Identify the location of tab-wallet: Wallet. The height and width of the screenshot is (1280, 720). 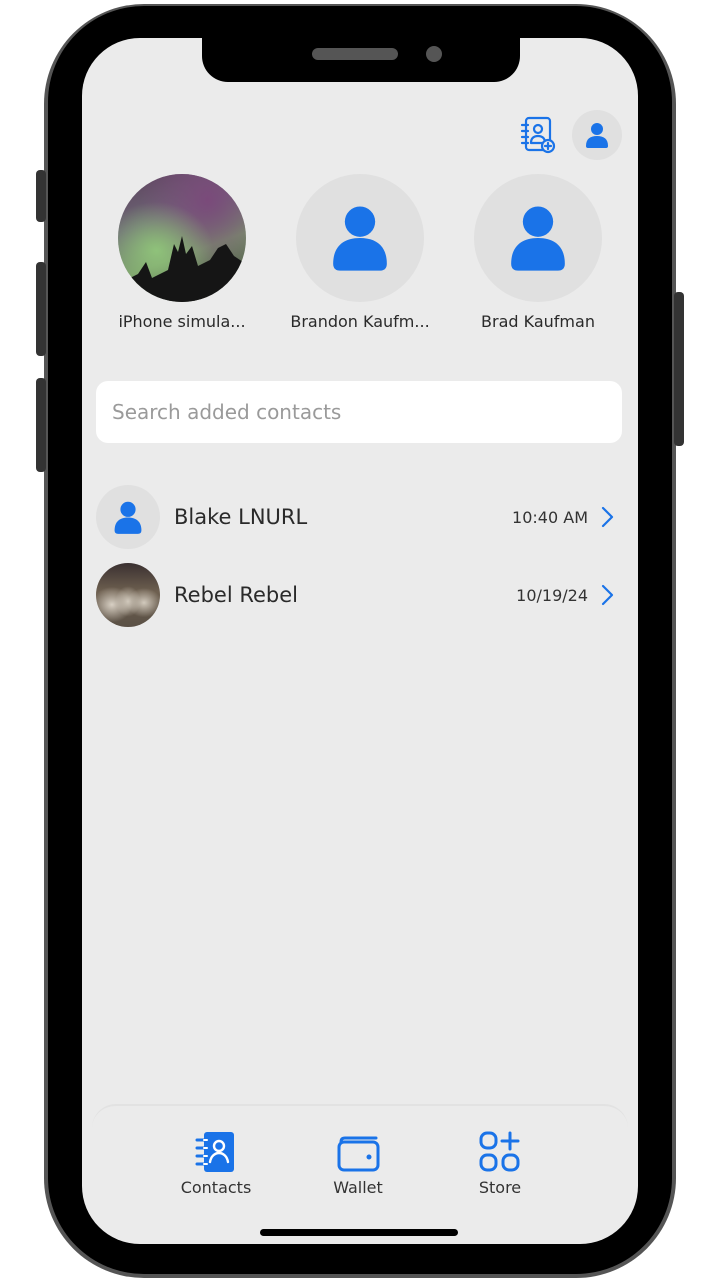
(358, 1163).